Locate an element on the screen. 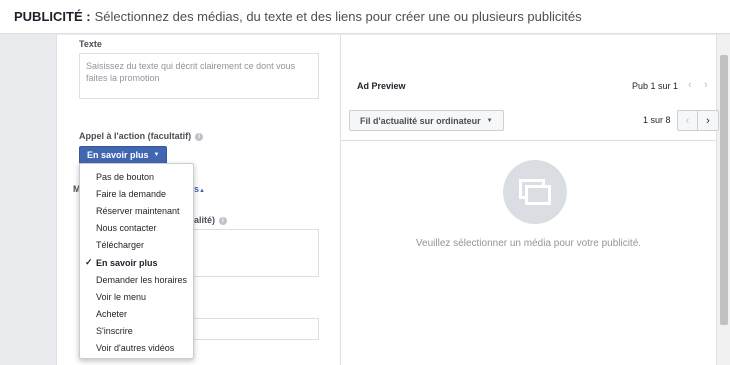 This screenshot has height=365, width=730. cta-option-sinscrire: S'inscrire is located at coordinates (136, 331).